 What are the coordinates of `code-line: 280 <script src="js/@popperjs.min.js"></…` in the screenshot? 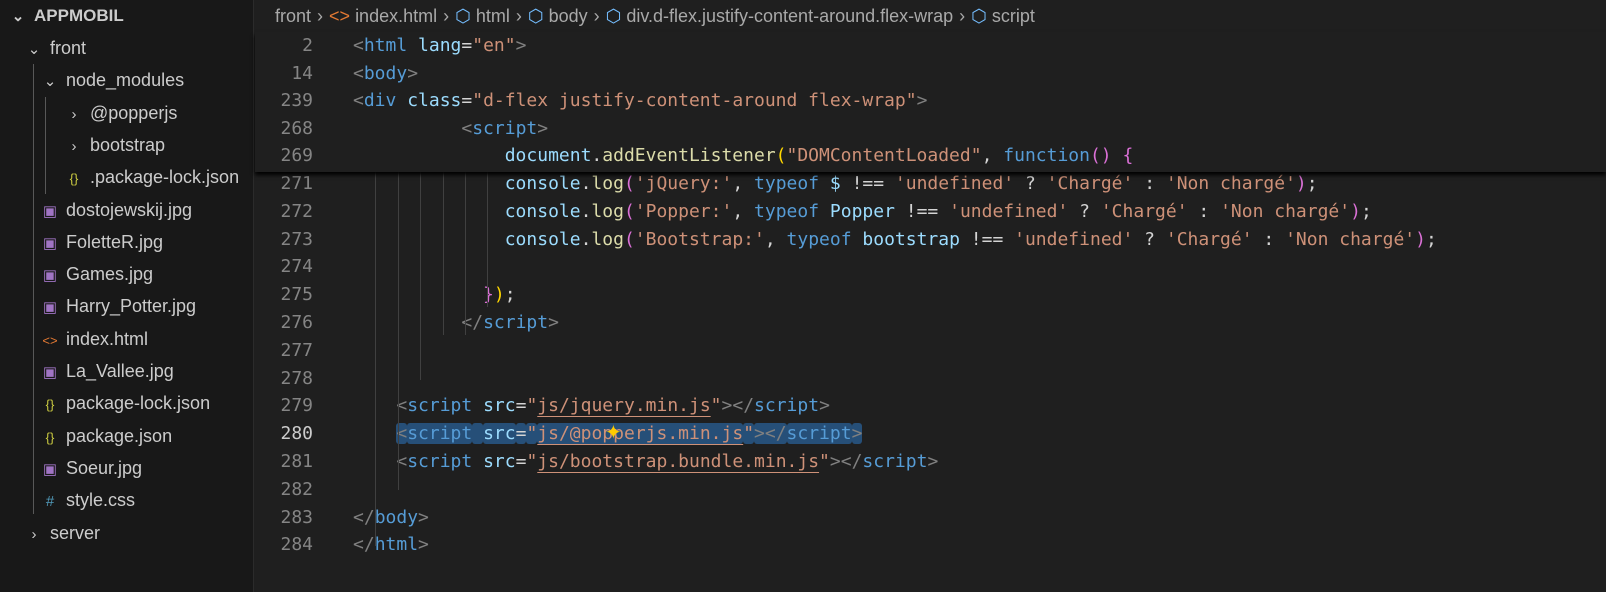 It's located at (559, 434).